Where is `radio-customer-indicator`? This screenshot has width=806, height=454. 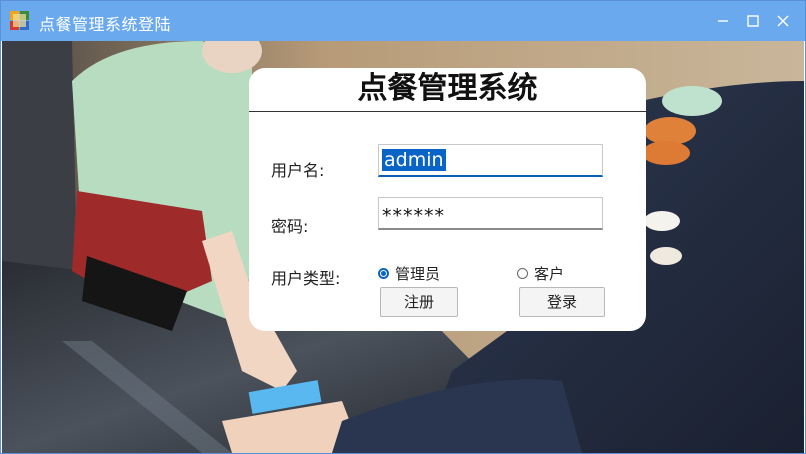 radio-customer-indicator is located at coordinates (522, 273).